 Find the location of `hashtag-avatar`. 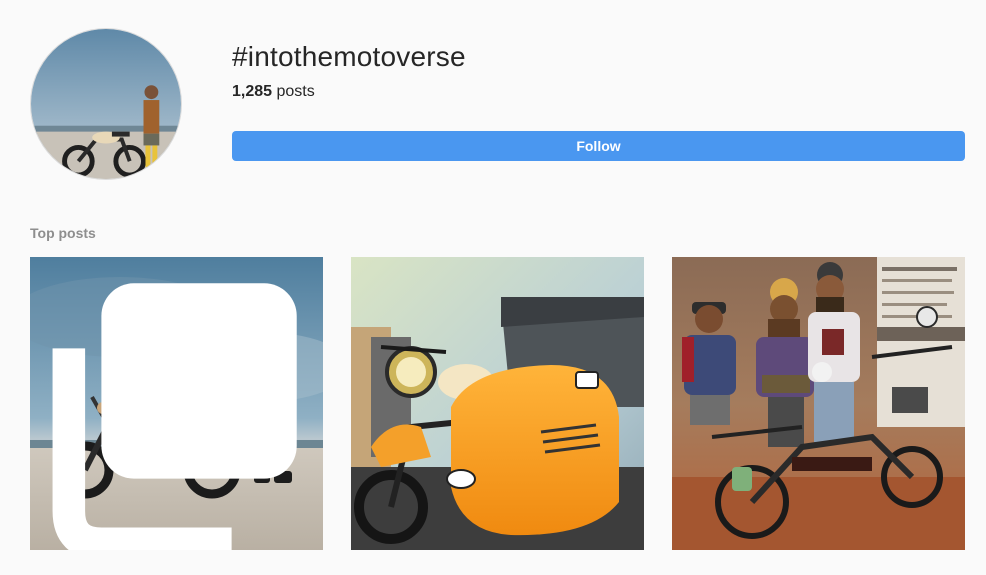

hashtag-avatar is located at coordinates (106, 104).